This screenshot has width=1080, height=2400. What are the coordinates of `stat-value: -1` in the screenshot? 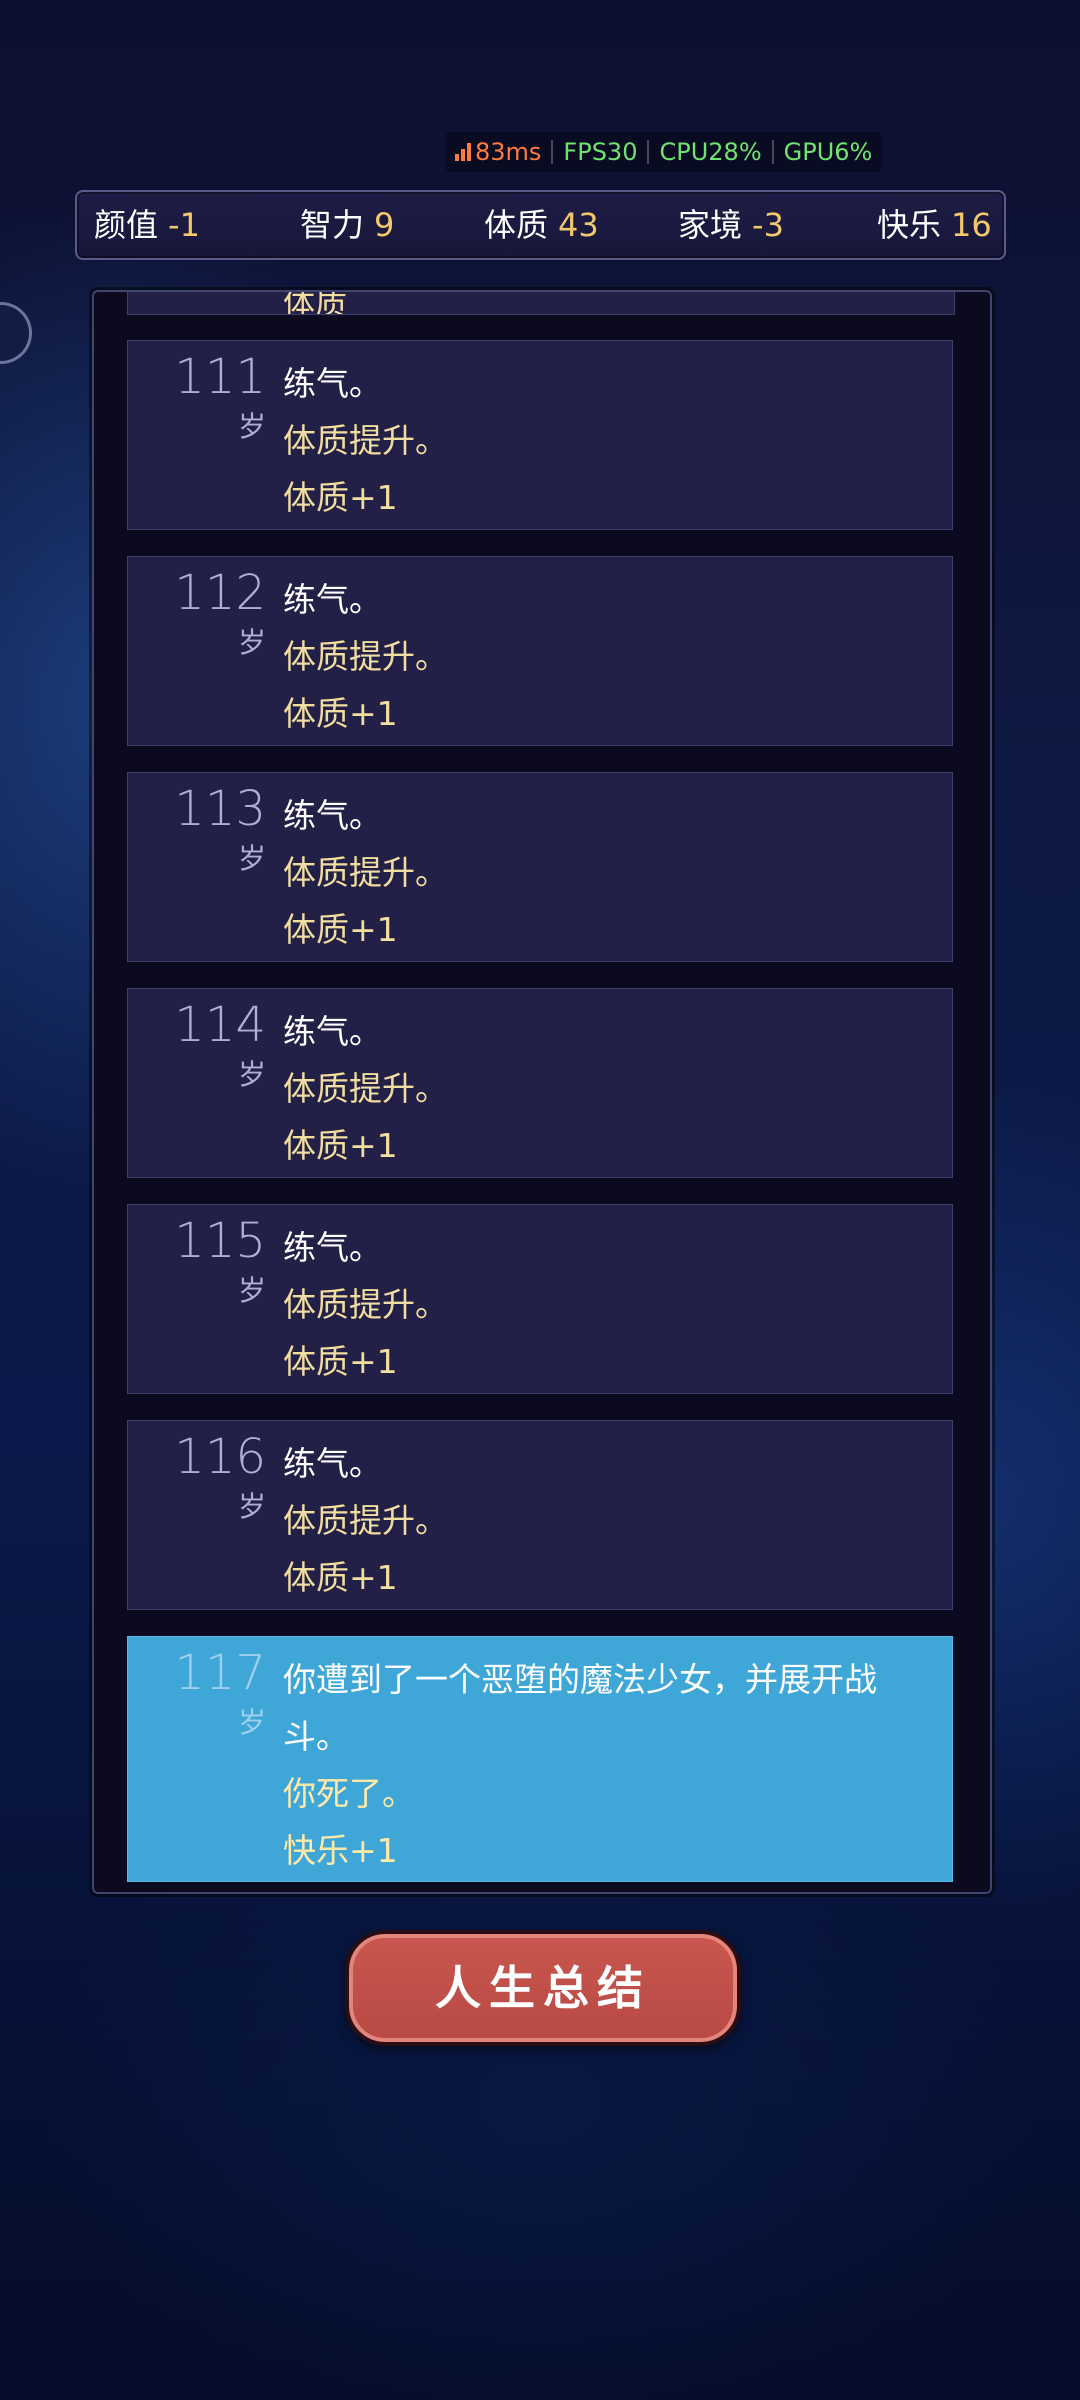 It's located at (184, 225).